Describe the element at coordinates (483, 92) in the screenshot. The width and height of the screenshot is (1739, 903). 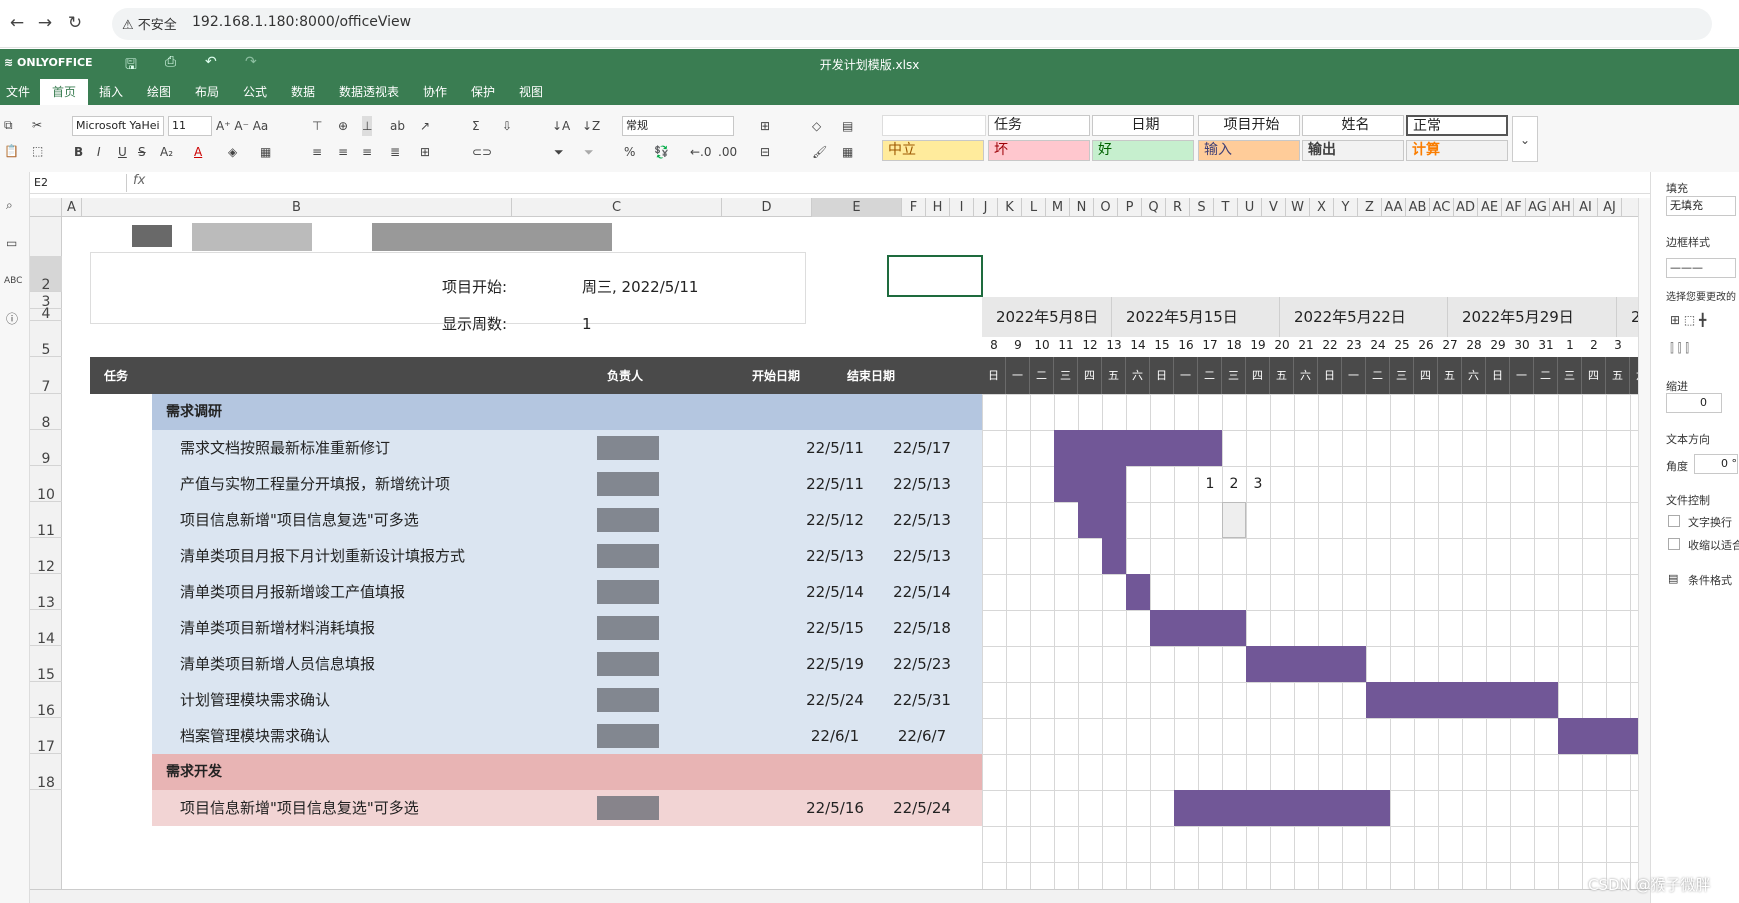
I see `tab-protect: 保护` at that location.